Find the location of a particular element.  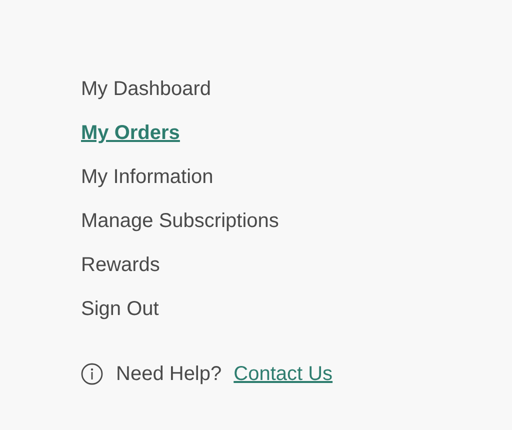

info-icon is located at coordinates (92, 374).